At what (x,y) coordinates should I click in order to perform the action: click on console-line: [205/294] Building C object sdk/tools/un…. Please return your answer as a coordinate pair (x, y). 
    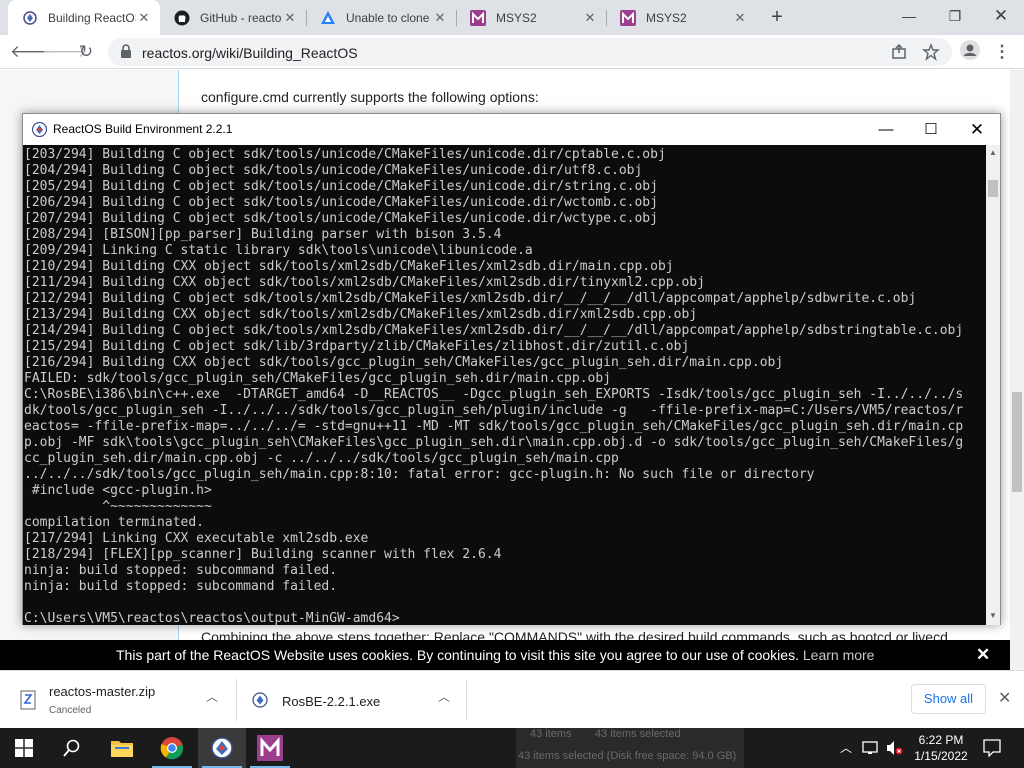
    Looking at the image, I should click on (341, 186).